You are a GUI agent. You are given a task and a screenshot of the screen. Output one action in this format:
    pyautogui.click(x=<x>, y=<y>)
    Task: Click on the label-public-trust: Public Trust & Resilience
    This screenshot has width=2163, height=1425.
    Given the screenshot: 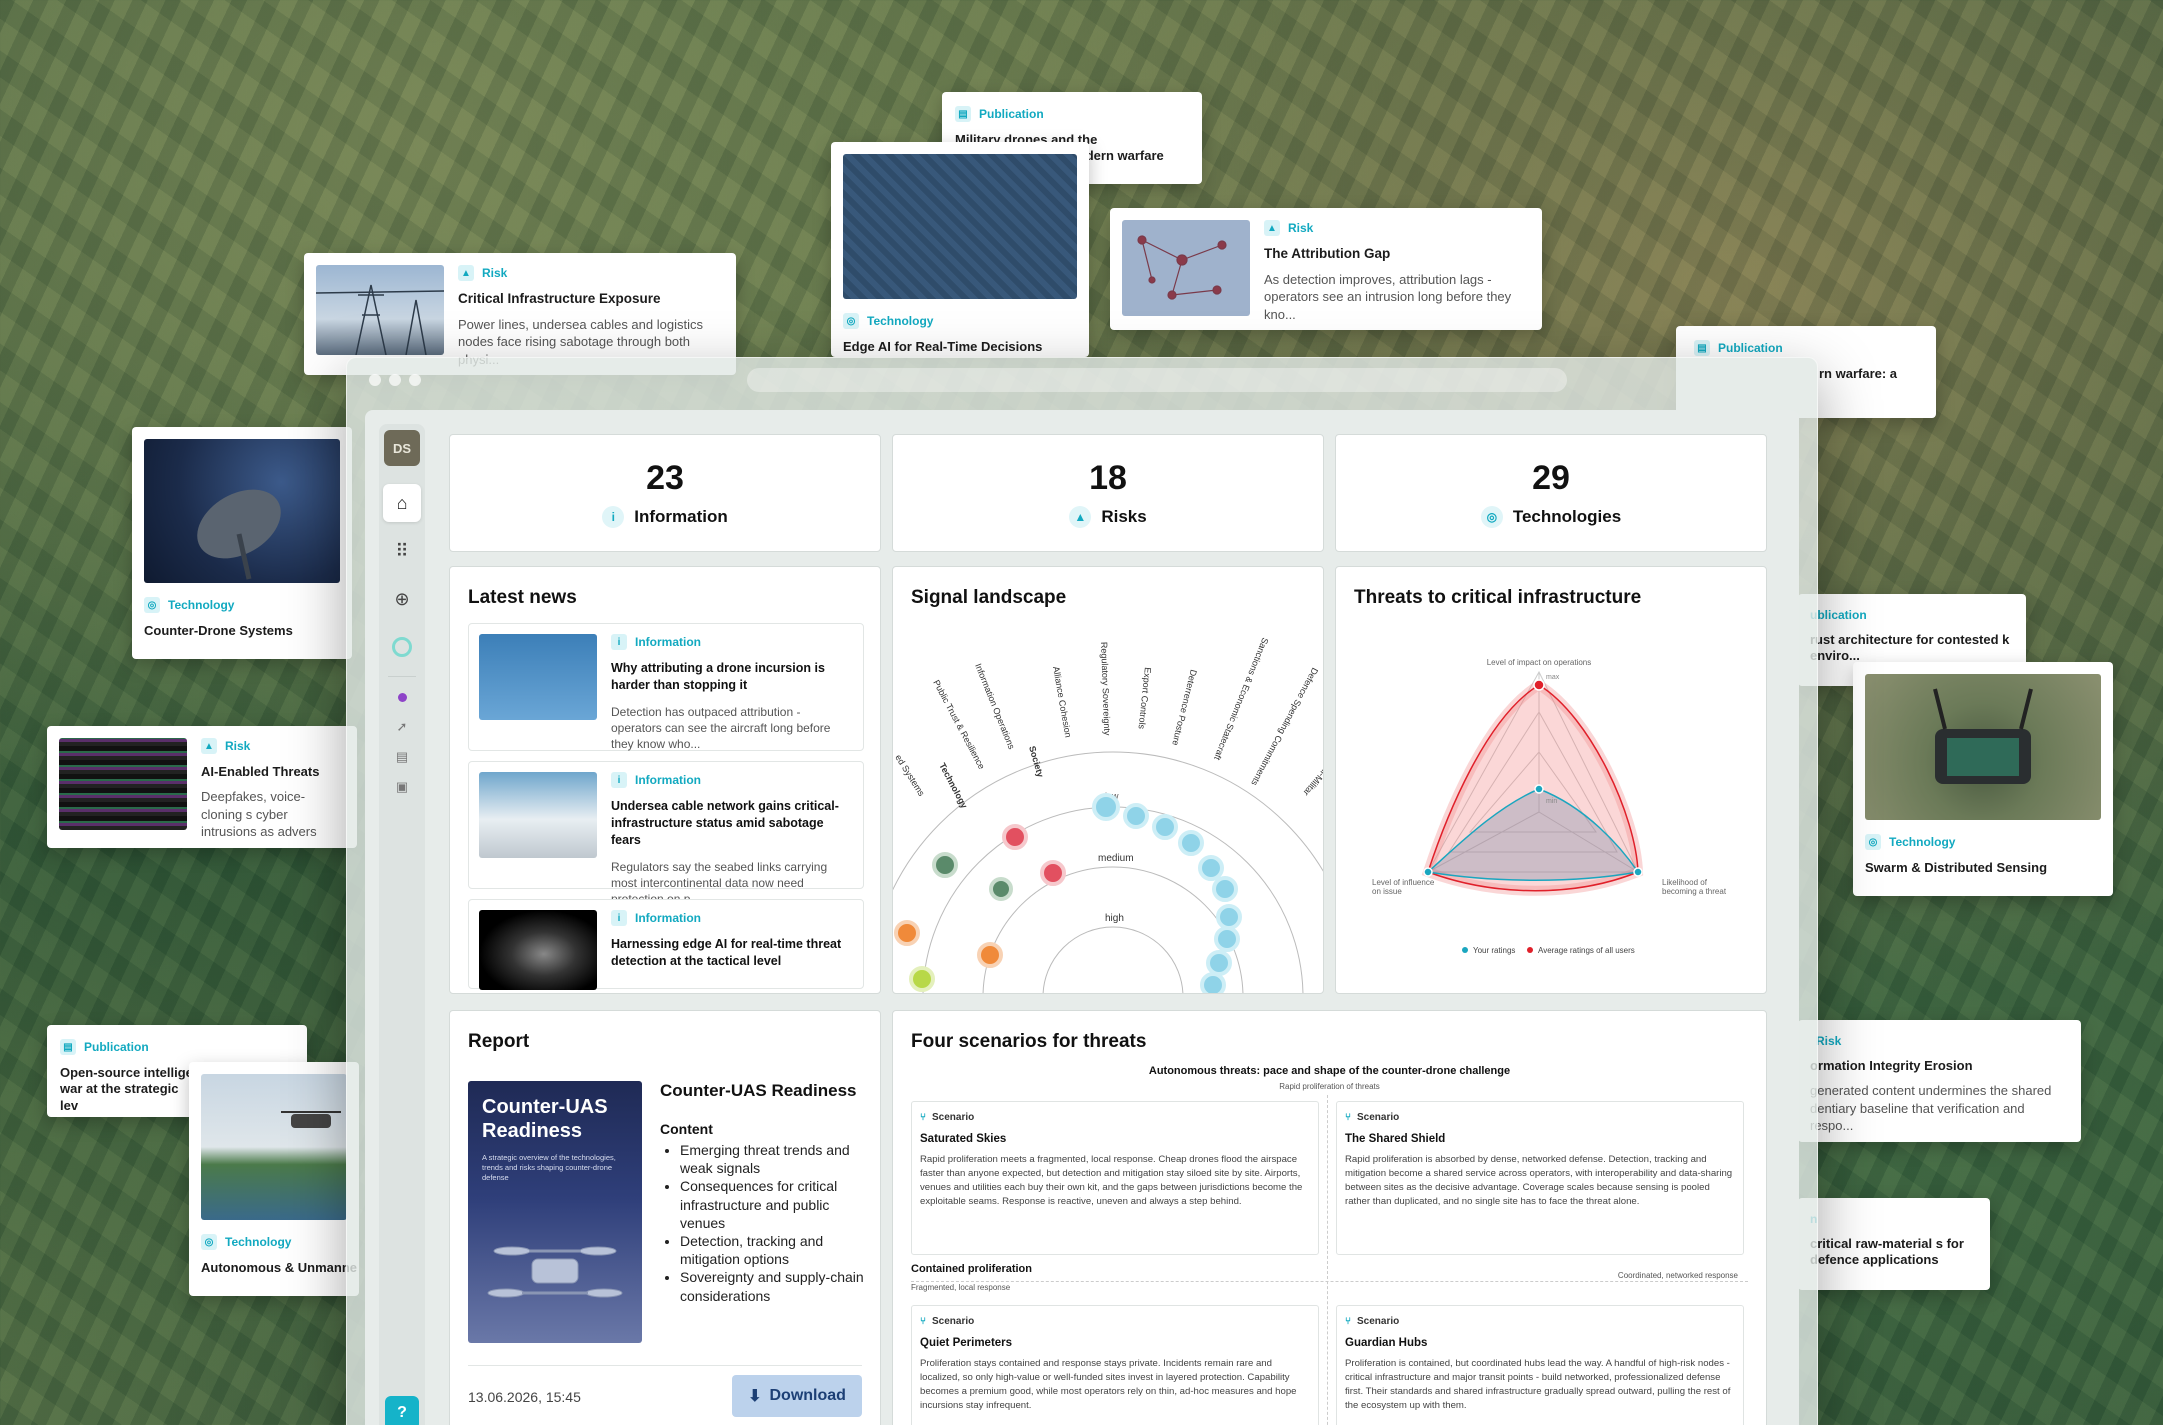 What is the action you would take?
    pyautogui.click(x=959, y=724)
    